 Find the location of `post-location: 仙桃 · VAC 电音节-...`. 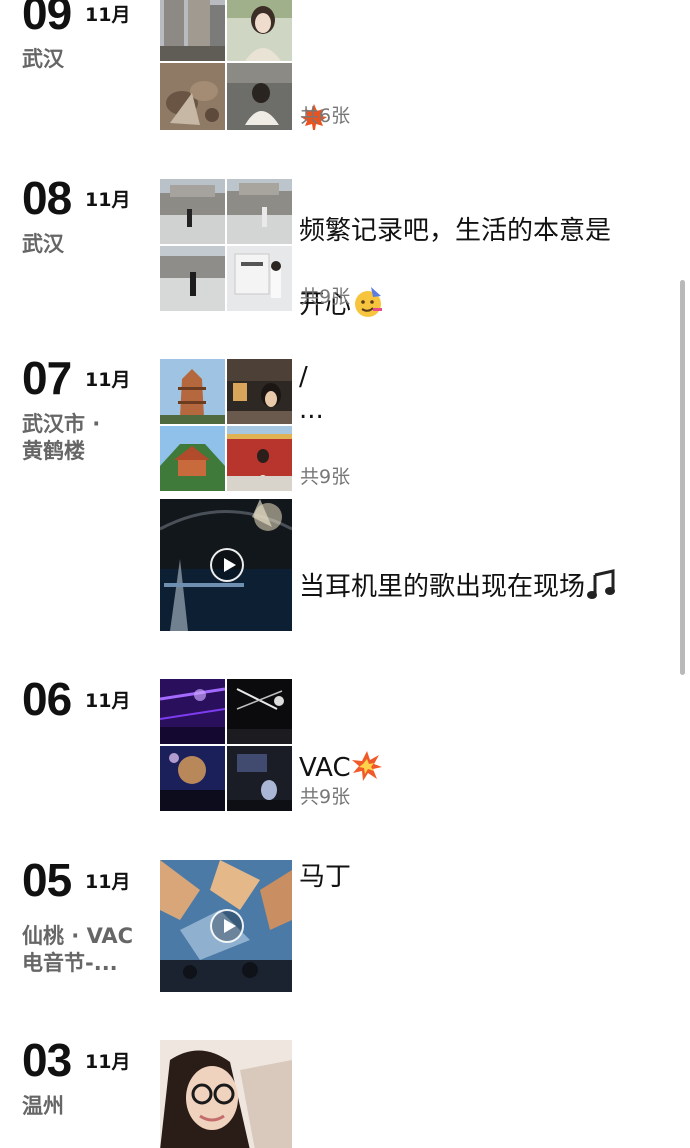

post-location: 仙桃 · VAC 电音节-... is located at coordinates (86, 950).